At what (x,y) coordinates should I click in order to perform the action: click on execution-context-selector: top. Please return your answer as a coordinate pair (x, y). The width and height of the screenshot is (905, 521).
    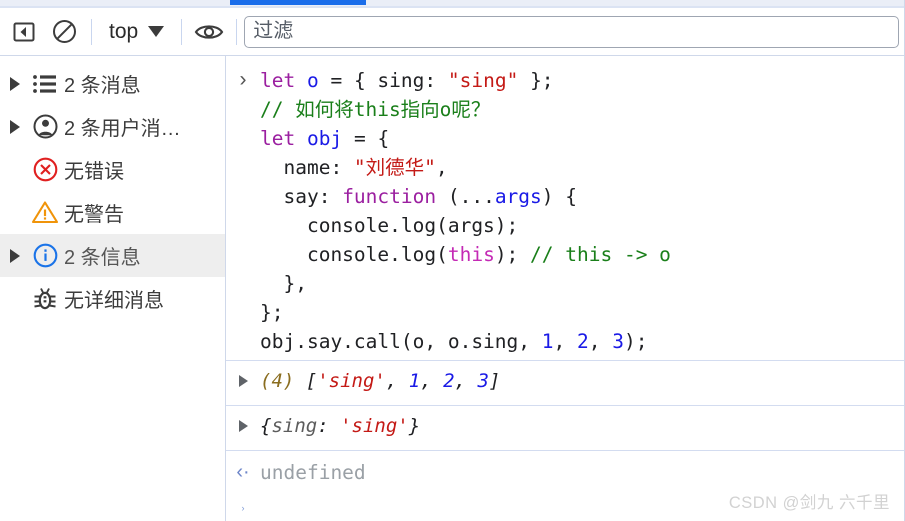
    Looking at the image, I should click on (136, 32).